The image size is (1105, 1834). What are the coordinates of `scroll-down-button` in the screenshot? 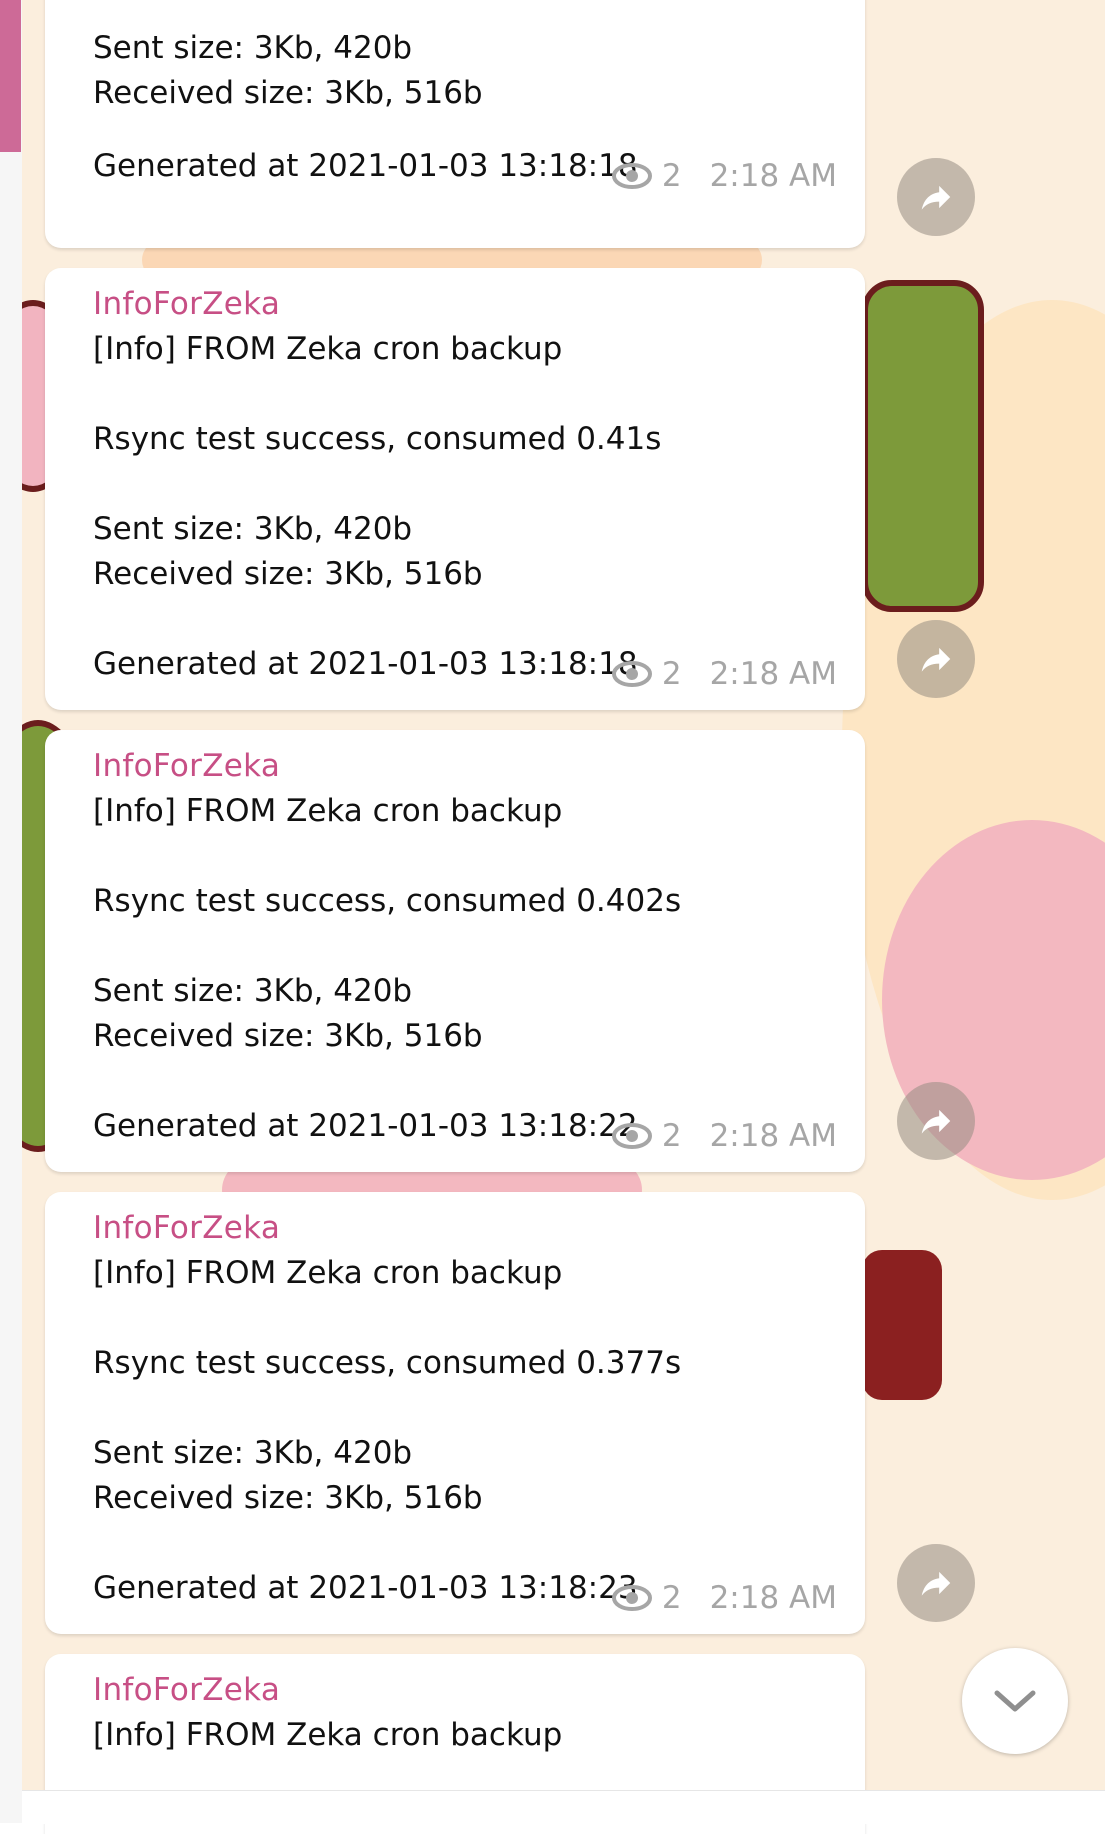 It's located at (1015, 1701).